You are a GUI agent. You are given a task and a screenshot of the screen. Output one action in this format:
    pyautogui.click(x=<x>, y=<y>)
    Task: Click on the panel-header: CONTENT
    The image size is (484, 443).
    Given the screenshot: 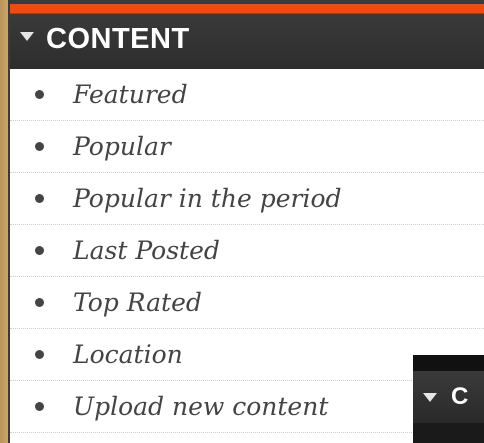 What is the action you would take?
    pyautogui.click(x=247, y=41)
    